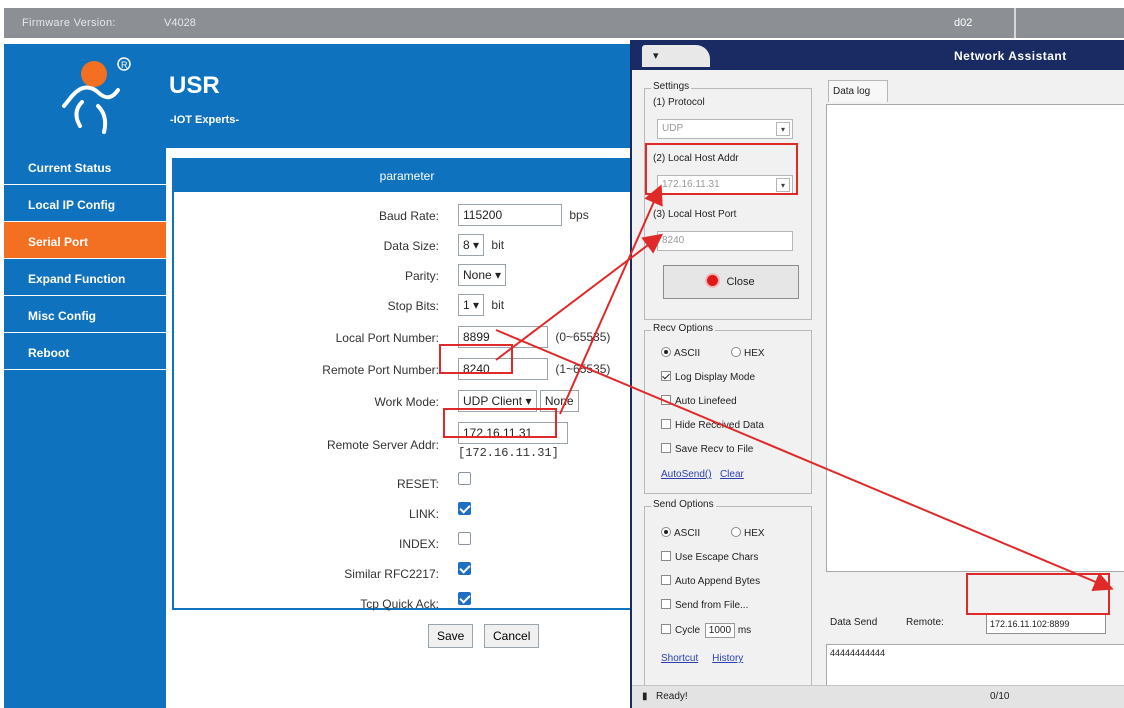 This screenshot has height=708, width=1124. I want to click on reset-checkbox, so click(464, 478).